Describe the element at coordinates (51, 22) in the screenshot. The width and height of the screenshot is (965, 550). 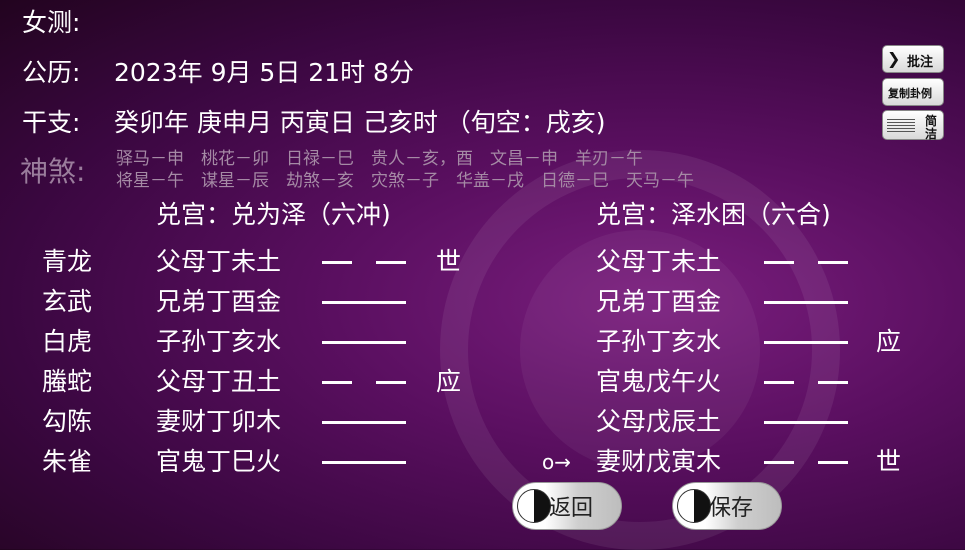
I see `gender-label: 女测:` at that location.